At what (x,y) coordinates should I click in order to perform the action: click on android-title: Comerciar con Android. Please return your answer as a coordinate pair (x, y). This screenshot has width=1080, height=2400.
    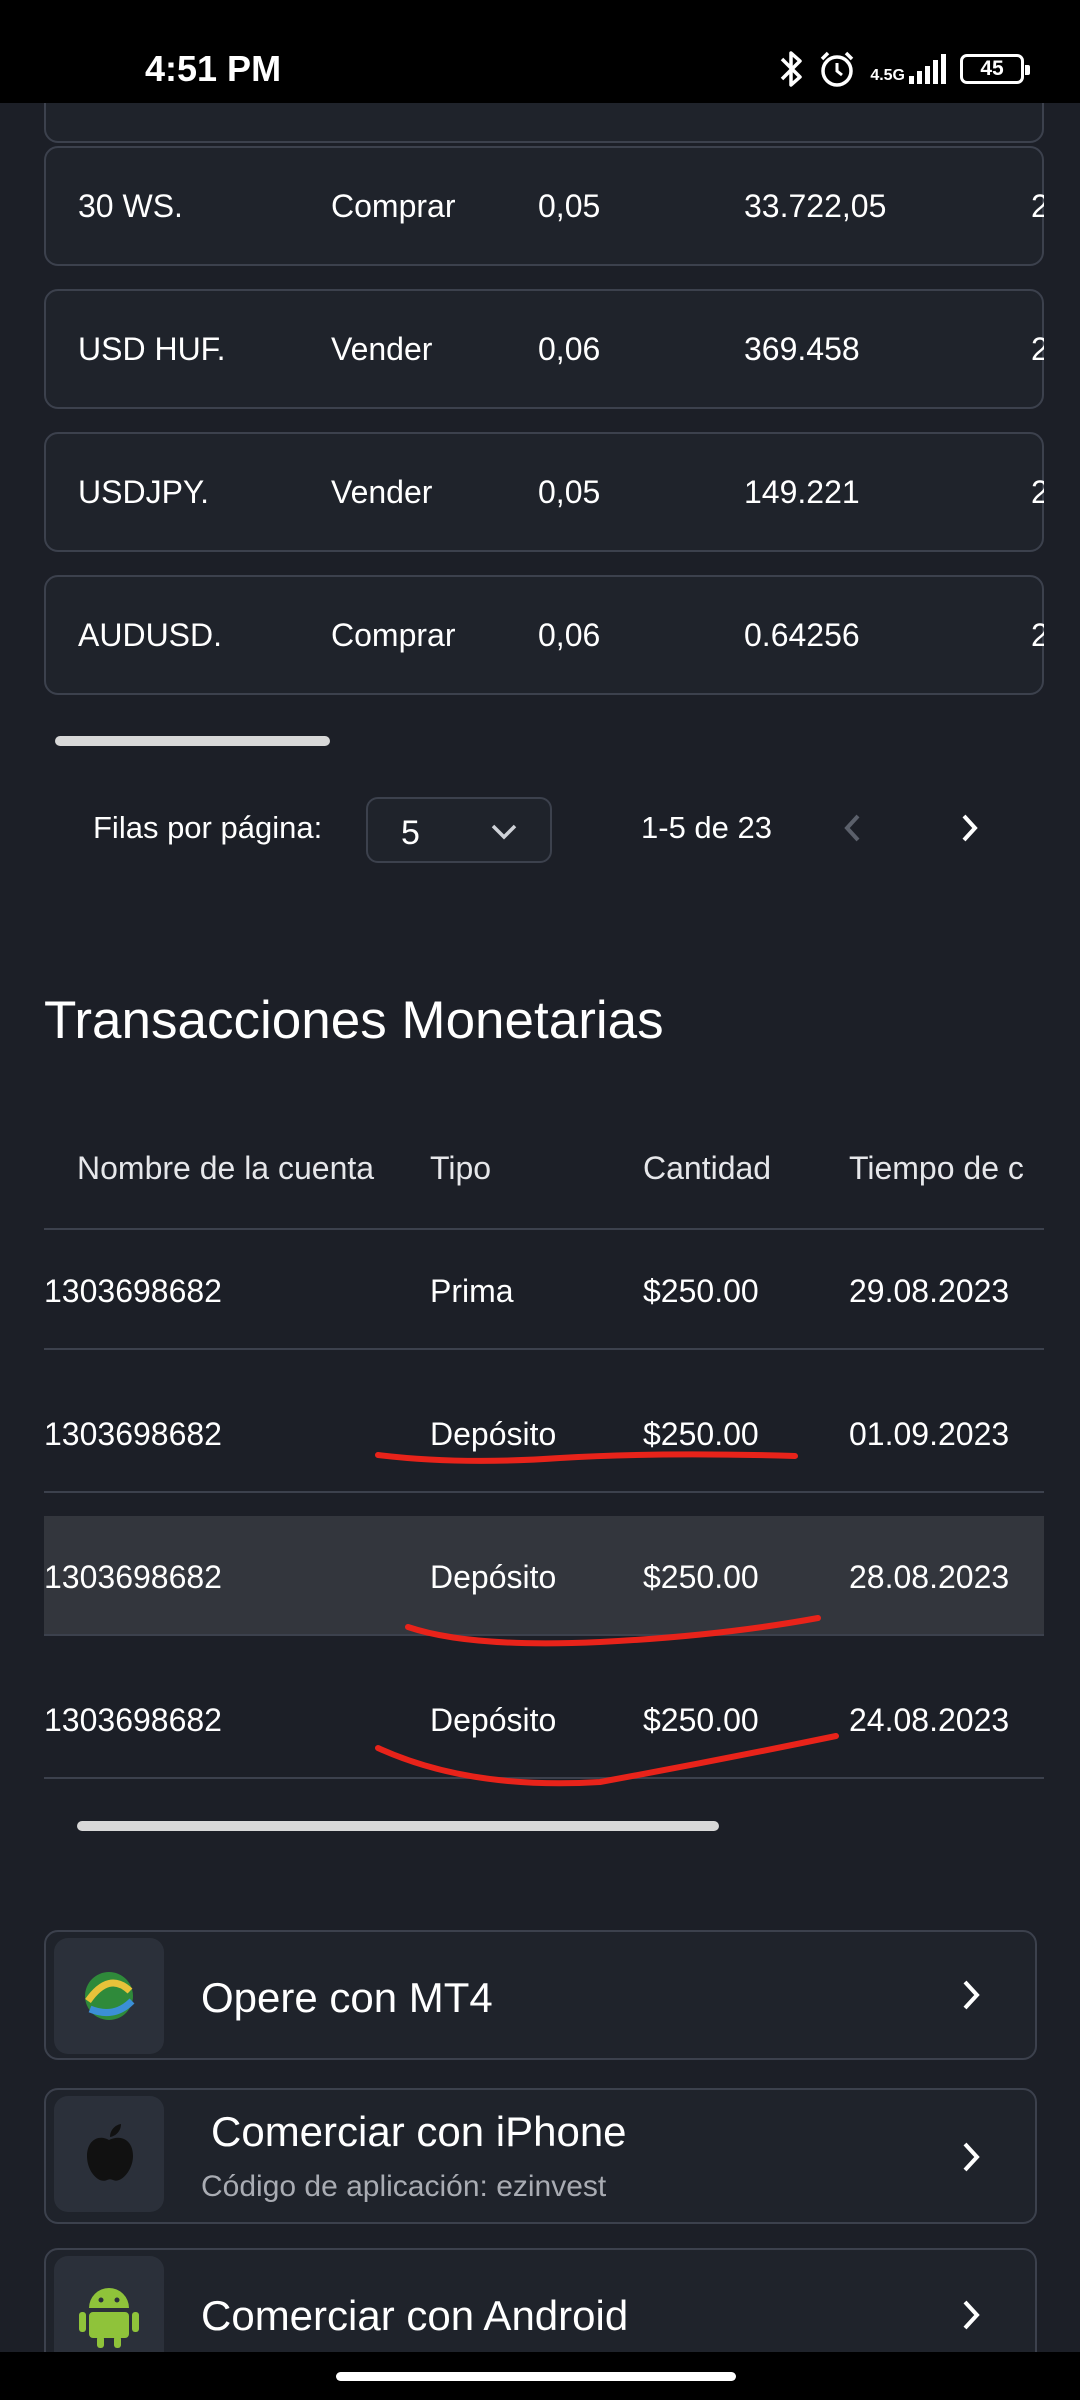
    Looking at the image, I should click on (415, 2315).